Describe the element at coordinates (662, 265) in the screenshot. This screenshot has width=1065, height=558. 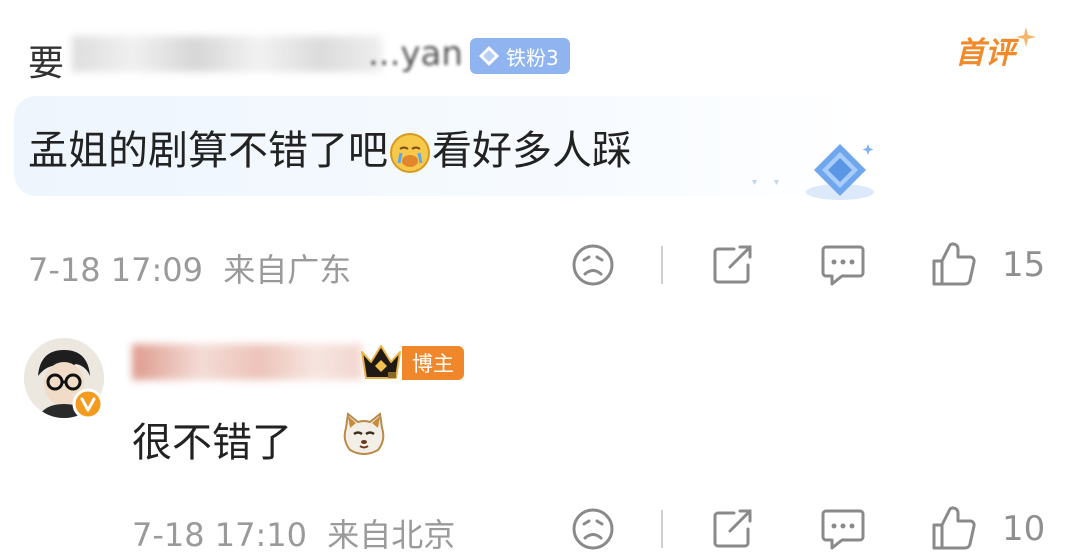
I see `divider` at that location.